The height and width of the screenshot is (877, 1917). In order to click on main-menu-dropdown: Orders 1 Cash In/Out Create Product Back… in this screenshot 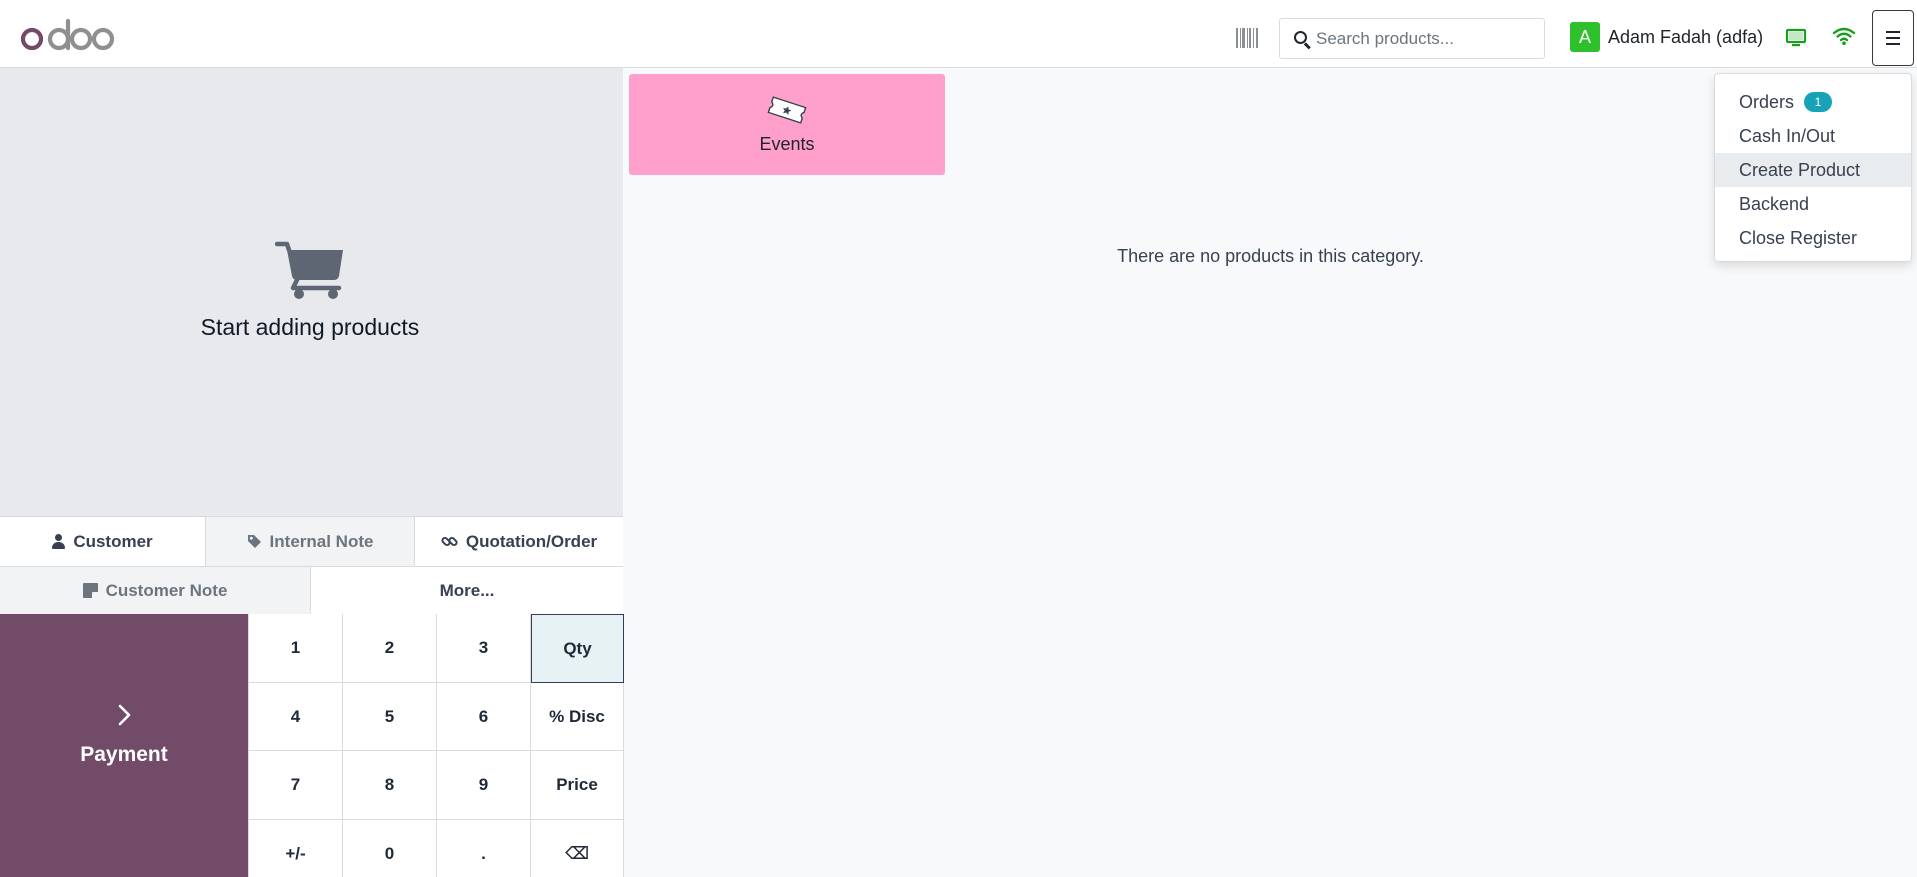, I will do `click(1813, 167)`.